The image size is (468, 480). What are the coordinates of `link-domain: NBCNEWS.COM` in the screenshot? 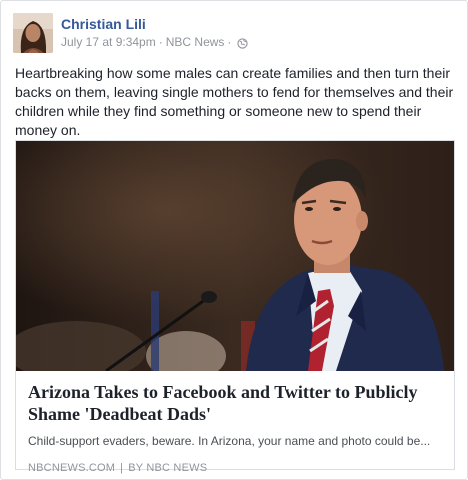 It's located at (72, 468).